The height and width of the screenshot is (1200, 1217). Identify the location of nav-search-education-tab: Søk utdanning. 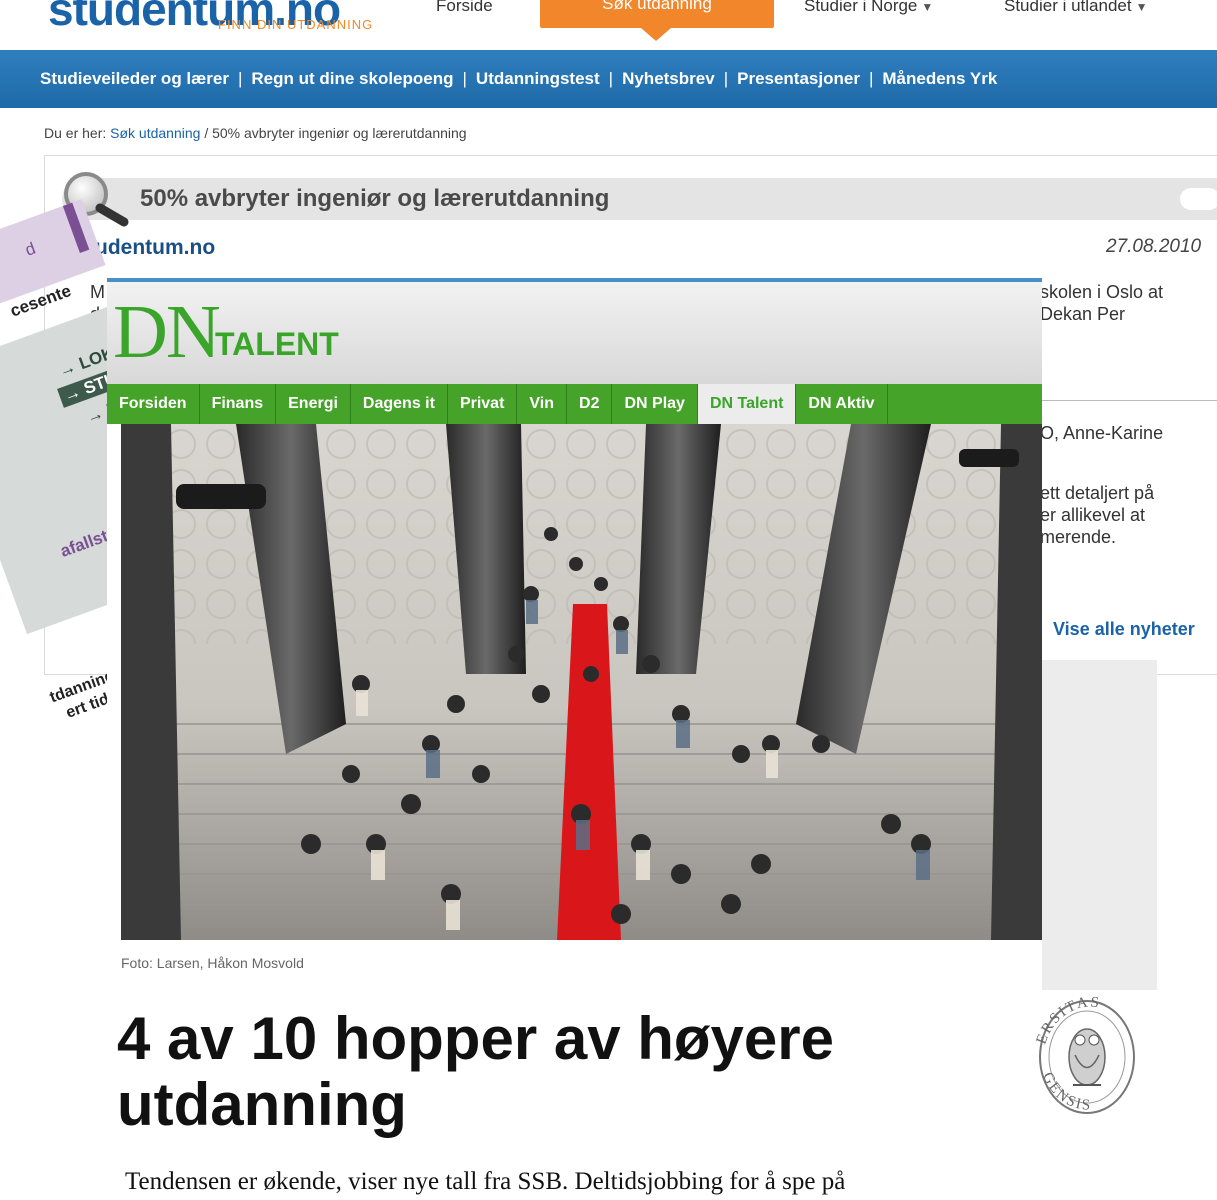
(657, 14).